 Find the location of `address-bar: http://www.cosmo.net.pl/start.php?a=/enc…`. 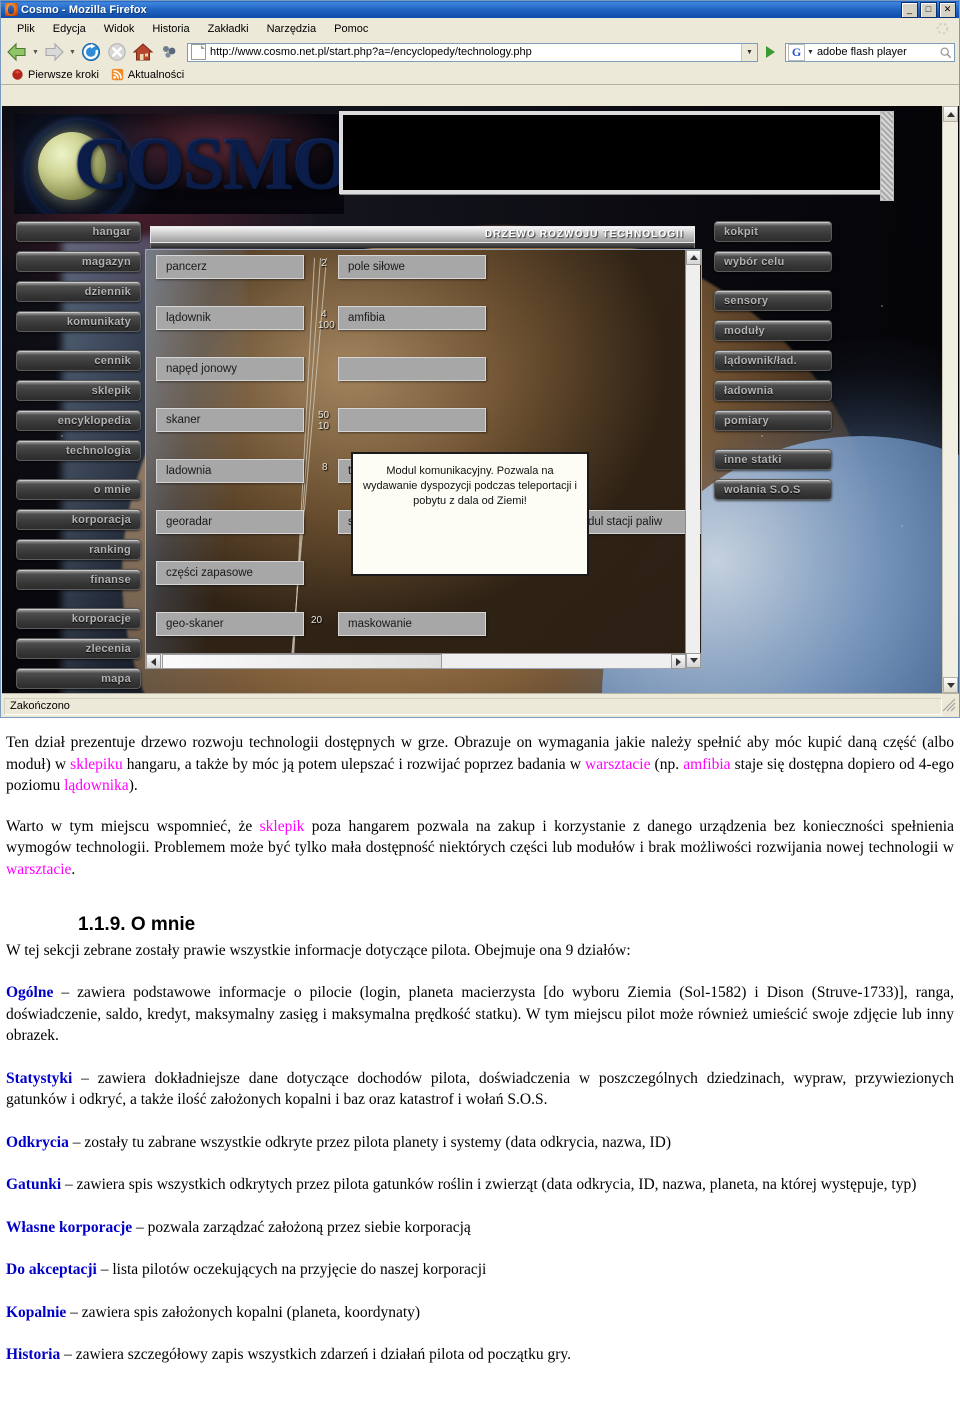

address-bar: http://www.cosmo.net.pl/start.php?a=/enc… is located at coordinates (472, 52).